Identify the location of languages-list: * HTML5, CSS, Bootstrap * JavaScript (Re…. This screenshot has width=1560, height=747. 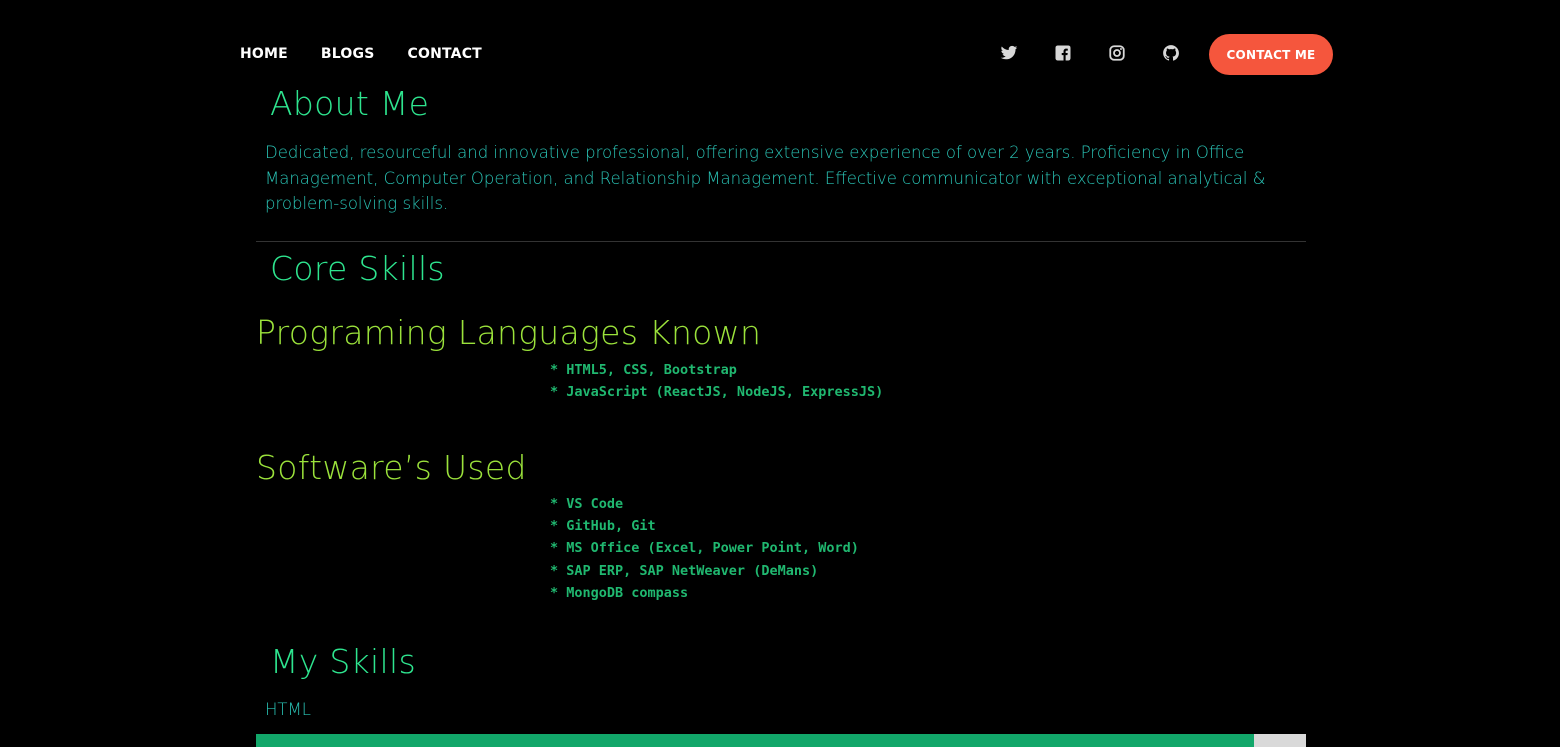
(716, 381).